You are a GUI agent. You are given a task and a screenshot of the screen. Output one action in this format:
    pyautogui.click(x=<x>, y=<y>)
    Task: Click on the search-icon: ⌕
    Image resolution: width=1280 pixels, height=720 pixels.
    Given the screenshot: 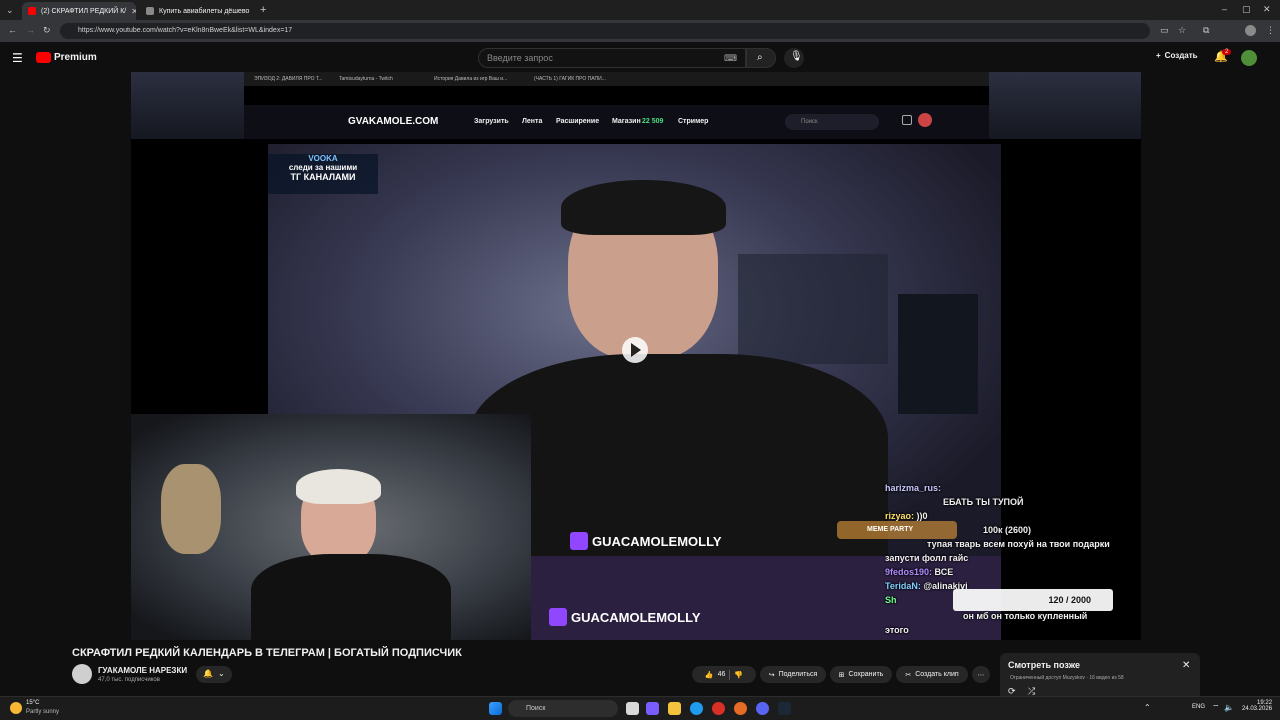 What is the action you would take?
    pyautogui.click(x=760, y=57)
    